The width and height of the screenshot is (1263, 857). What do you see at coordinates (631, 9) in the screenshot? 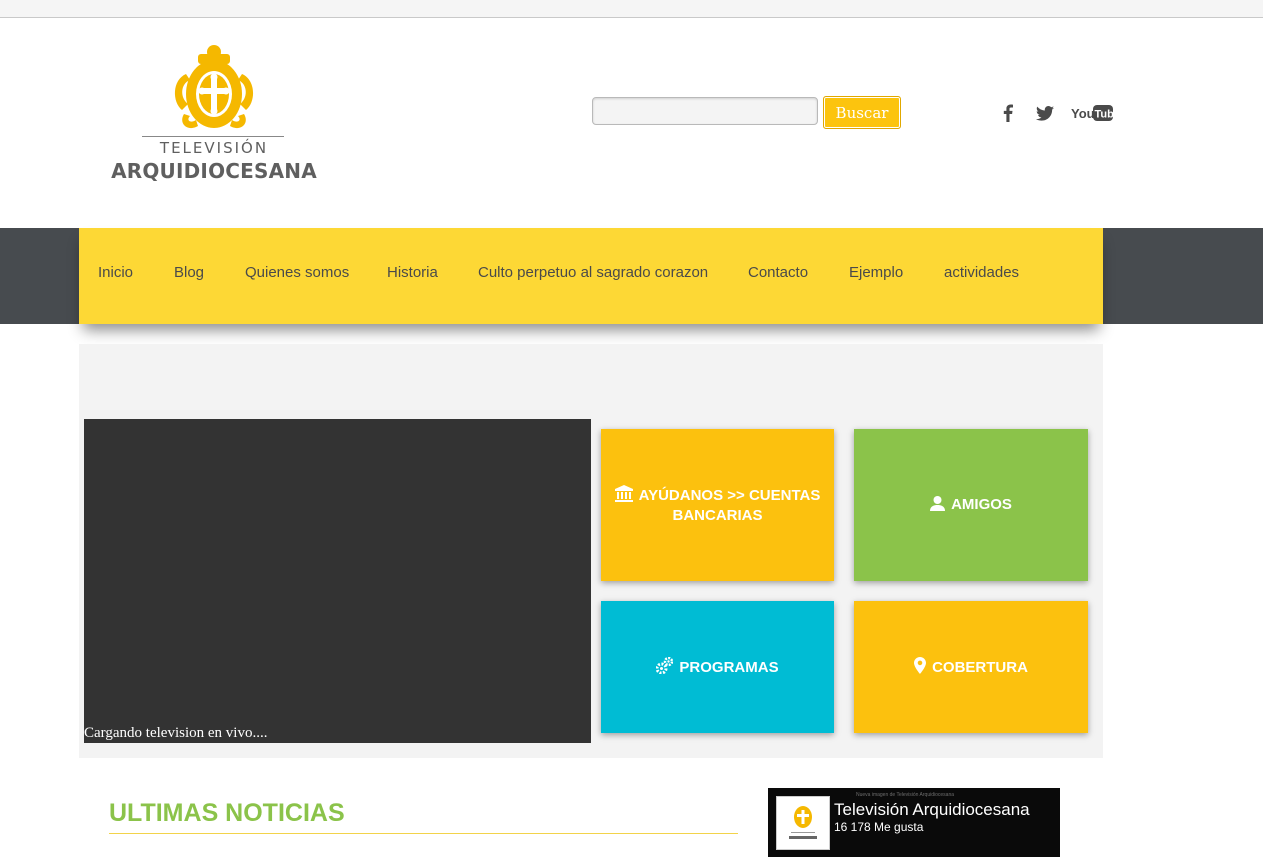
I see `browser-top-strip` at bounding box center [631, 9].